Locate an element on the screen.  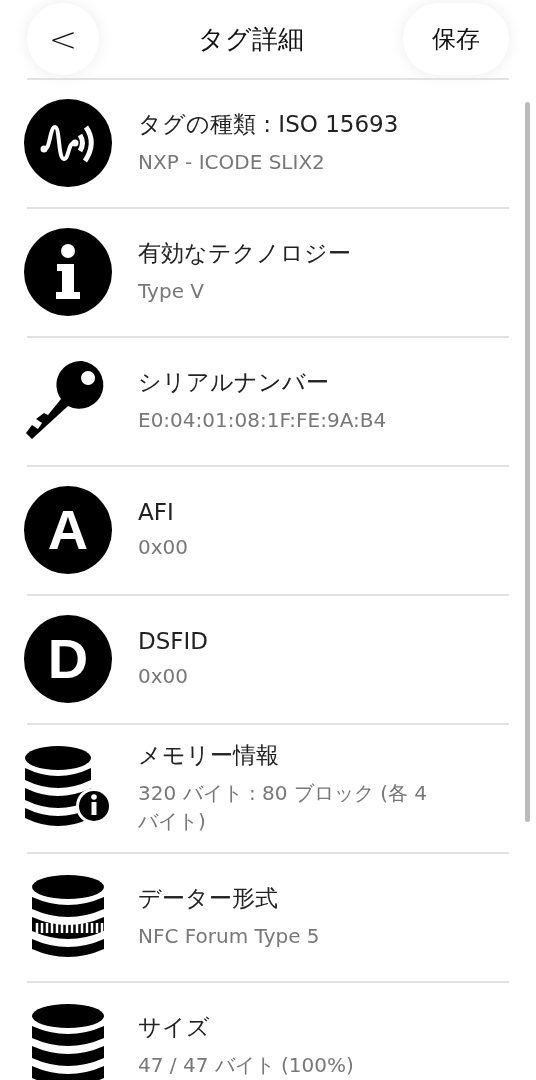
row-value: 320 バイト : 80 ブロック (各 4 バイト) is located at coordinates (283, 807).